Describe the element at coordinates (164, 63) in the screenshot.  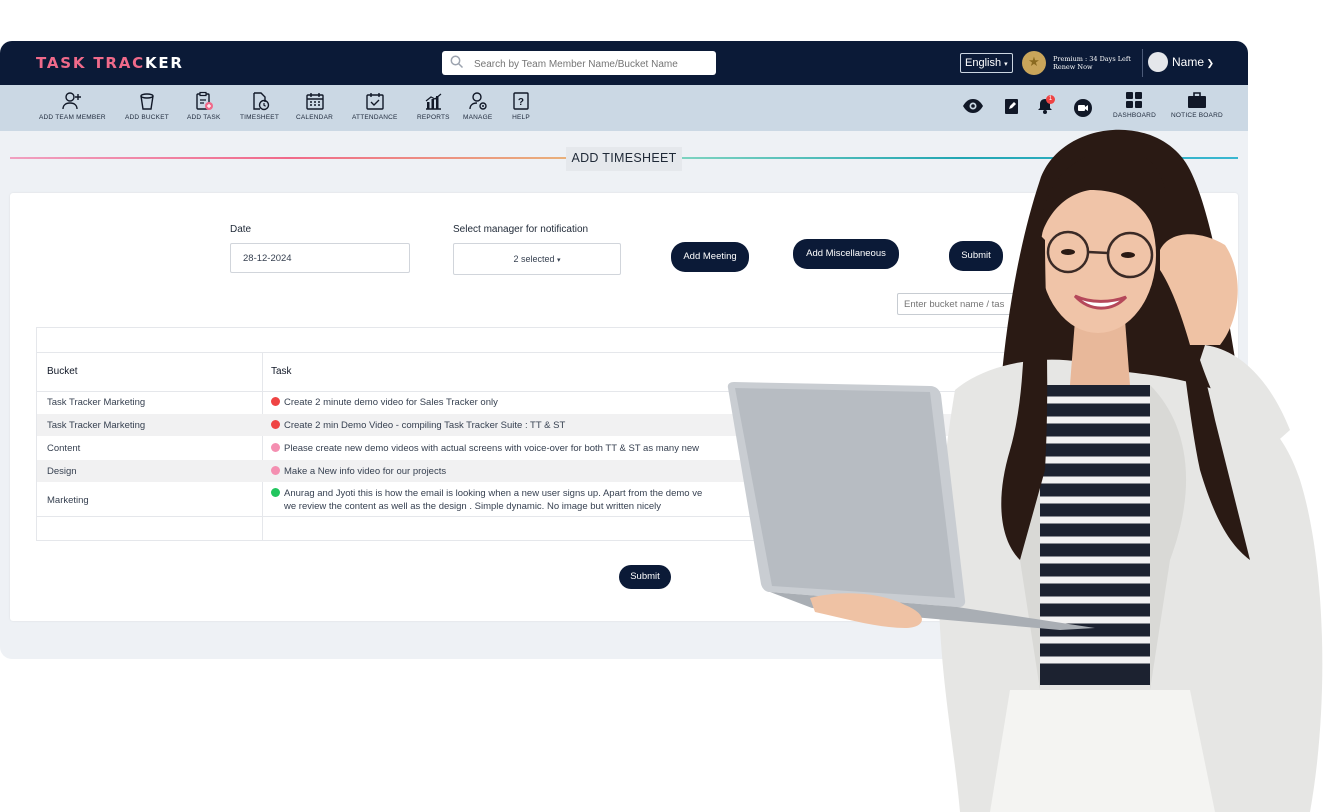
I see `brand-logo-part3: KER` at that location.